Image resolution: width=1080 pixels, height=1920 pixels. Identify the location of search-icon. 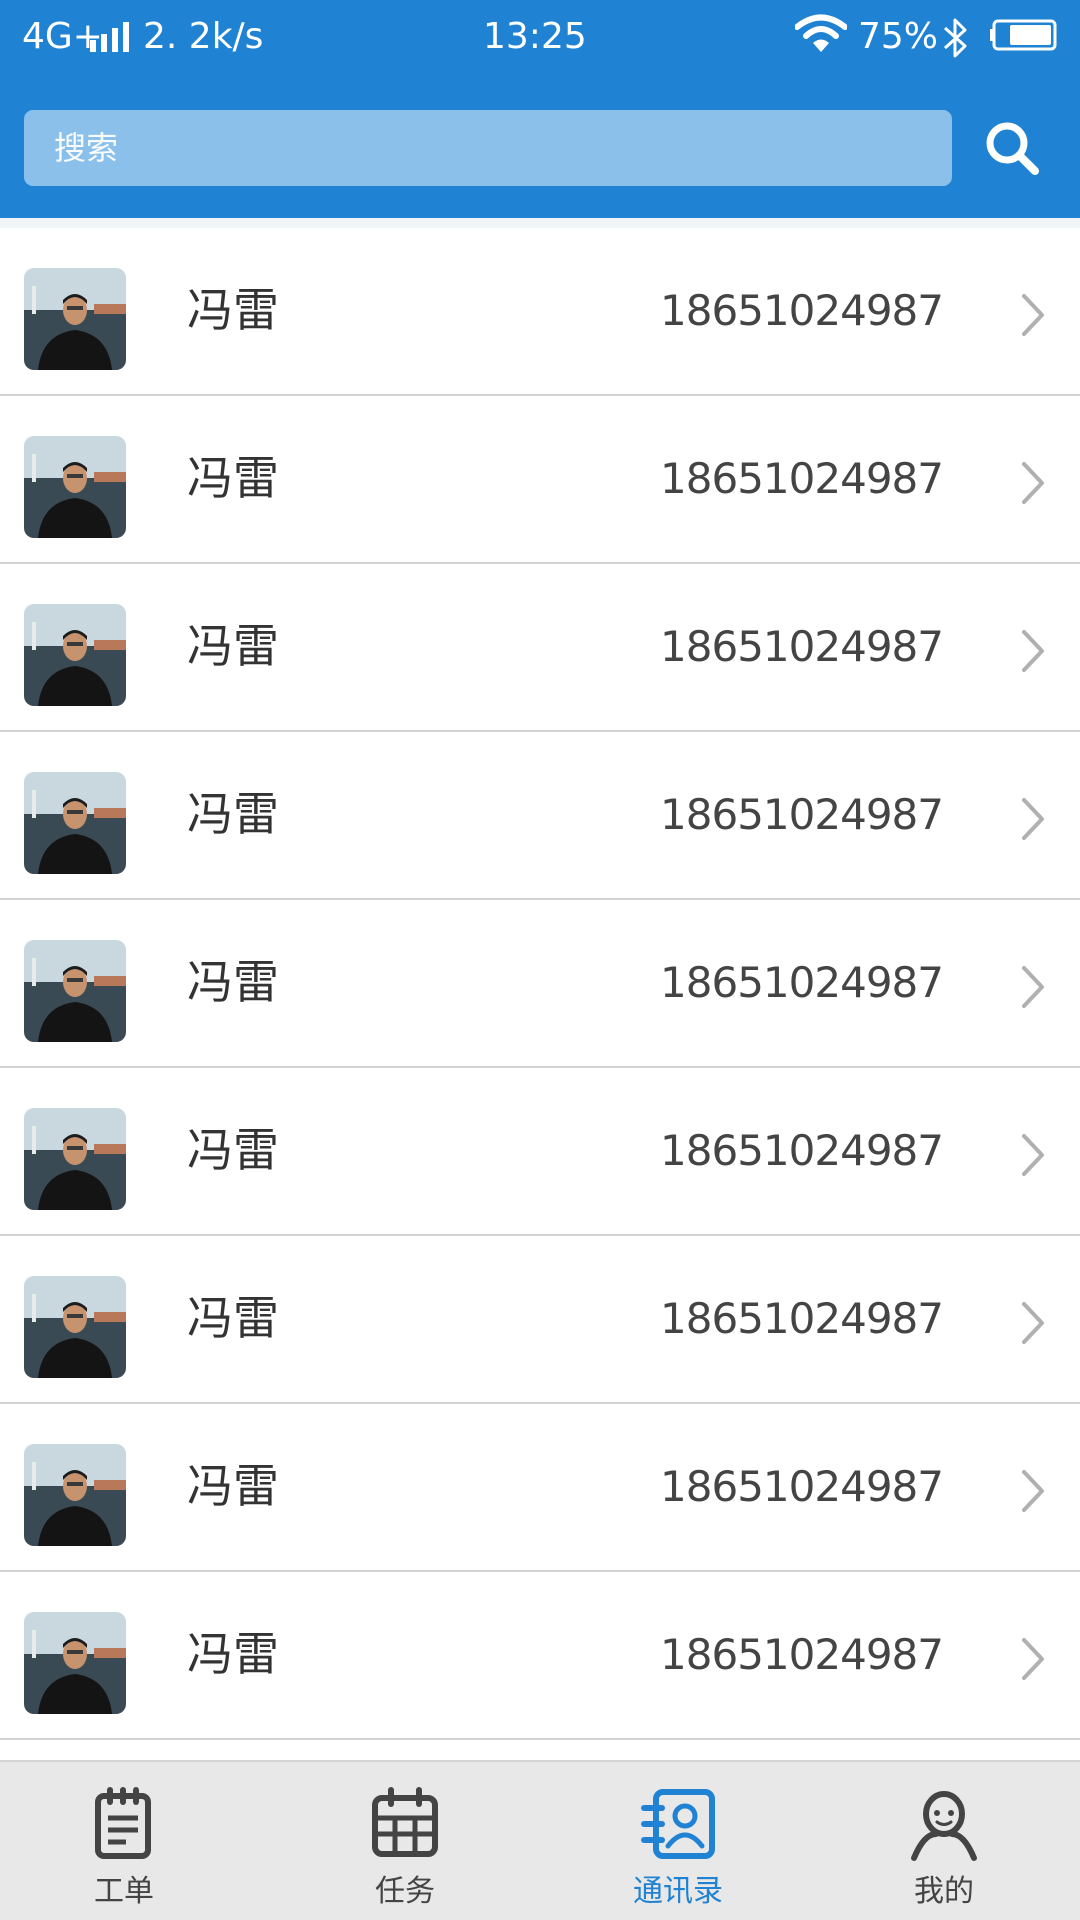
(1012, 148).